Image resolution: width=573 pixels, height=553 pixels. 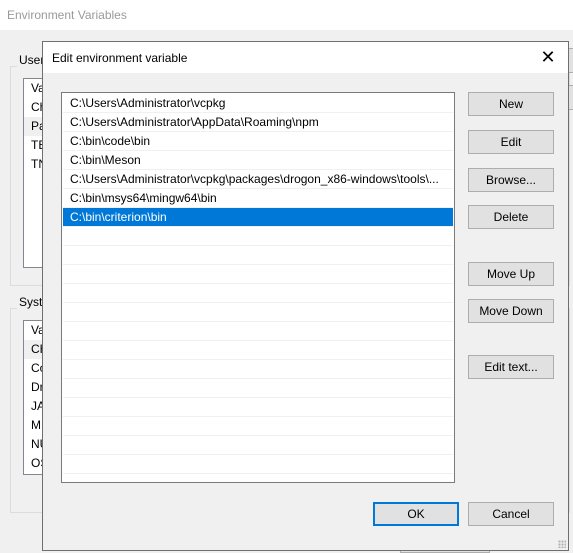 I want to click on resize-grip-icon, so click(x=562, y=544).